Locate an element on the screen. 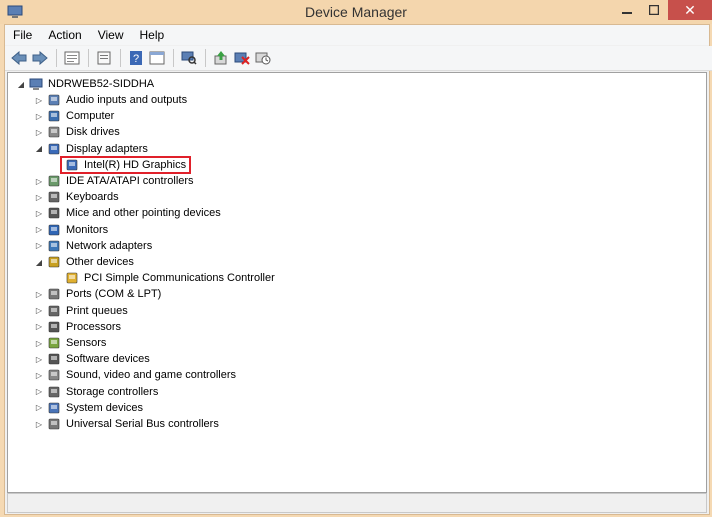 This screenshot has width=712, height=517. tree-category-row: ▷ System devices is located at coordinates (88, 408).